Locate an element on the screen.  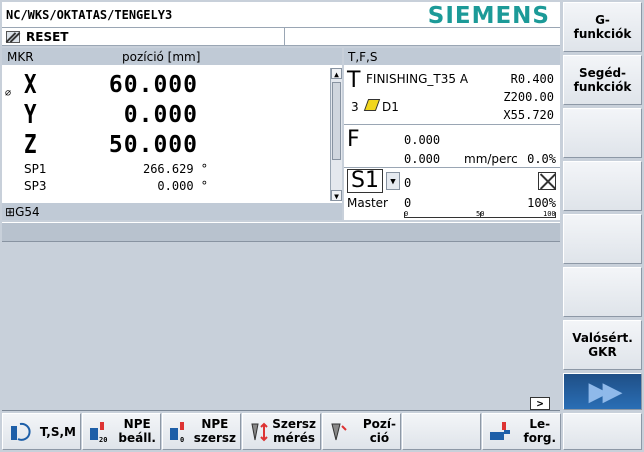
reset-icon is located at coordinates (13, 37).